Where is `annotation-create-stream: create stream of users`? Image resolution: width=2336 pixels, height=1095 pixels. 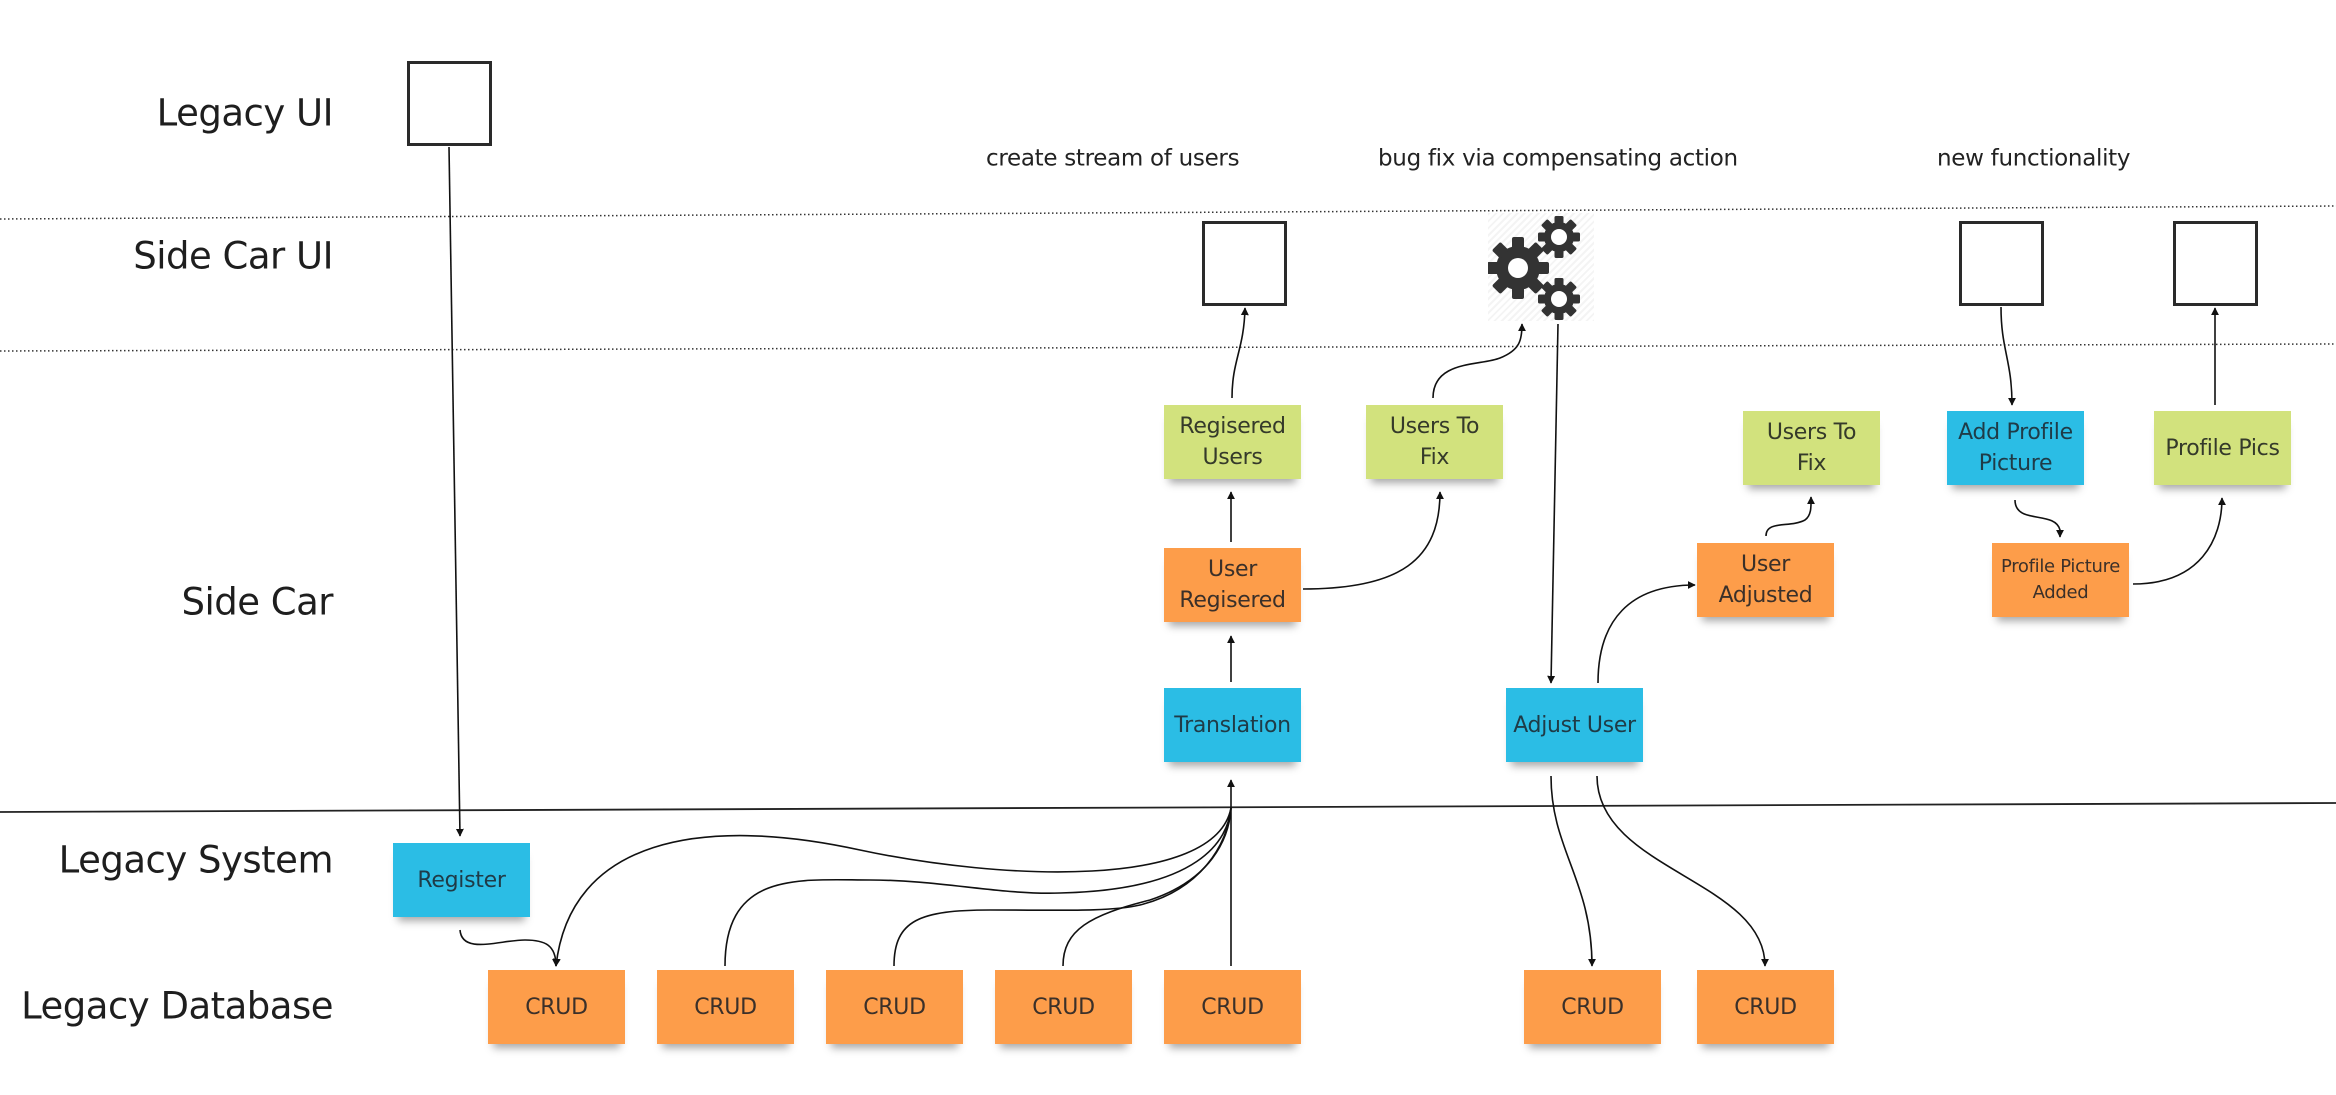
annotation-create-stream: create stream of users is located at coordinates (1113, 158).